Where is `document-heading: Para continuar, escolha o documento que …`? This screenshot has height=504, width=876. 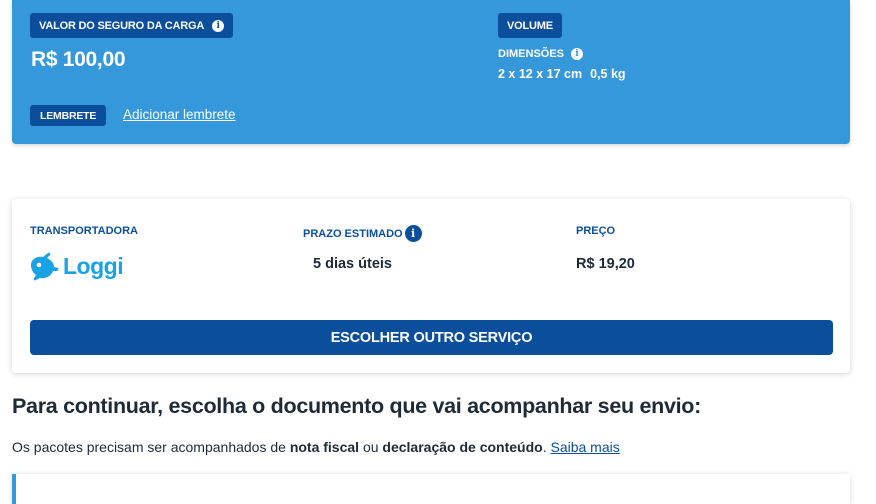 document-heading: Para continuar, escolha o documento que … is located at coordinates (356, 406).